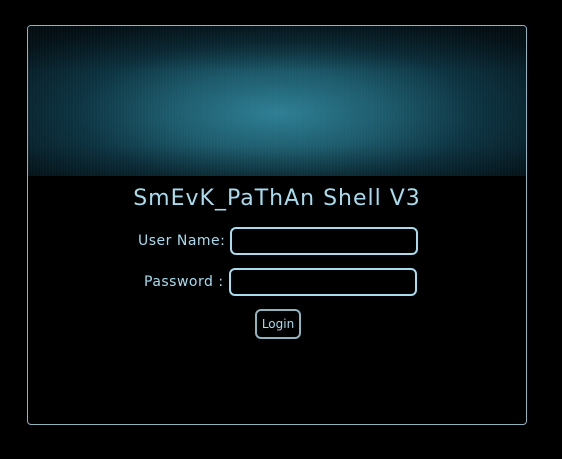 The height and width of the screenshot is (459, 562). Describe the element at coordinates (278, 324) in the screenshot. I see `login-button: Login` at that location.